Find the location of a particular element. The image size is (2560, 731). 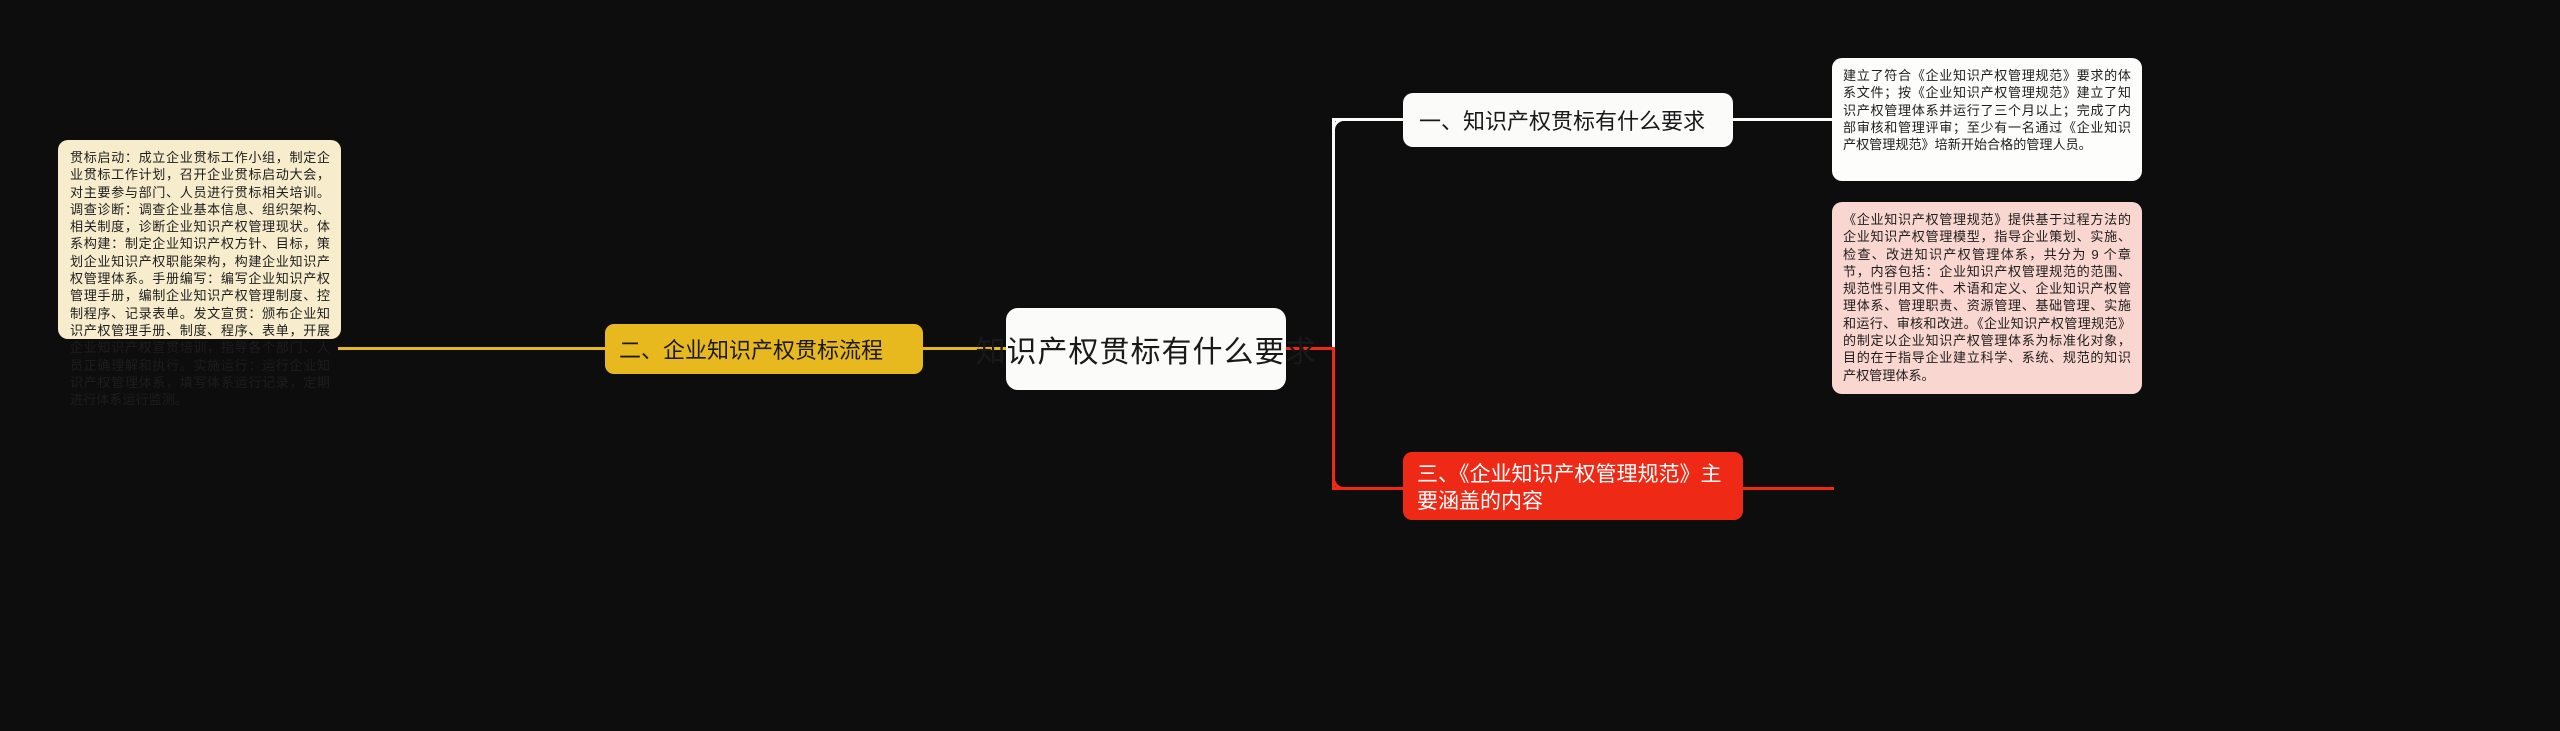

branch-node-process-label: 二、企业知识产权贯标流程 is located at coordinates (751, 350).